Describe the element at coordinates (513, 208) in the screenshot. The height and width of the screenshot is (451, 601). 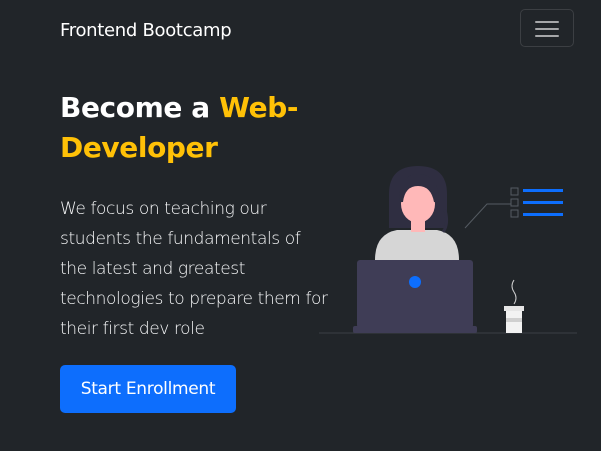
I see `checklist-icon` at that location.